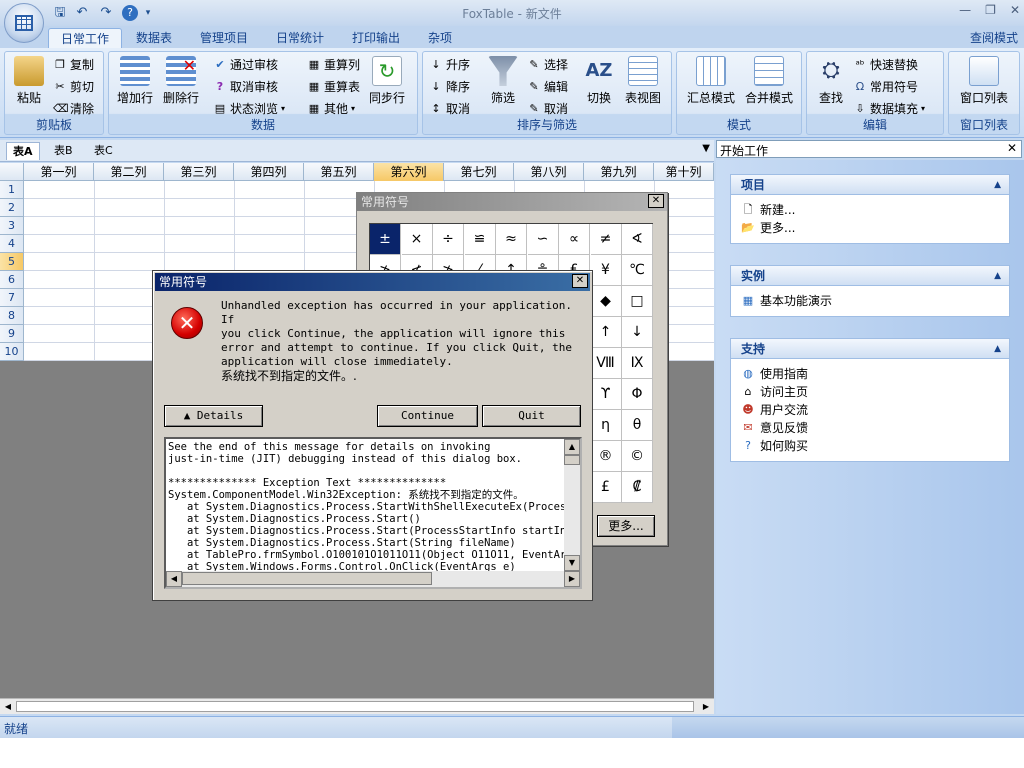  What do you see at coordinates (637, 332) in the screenshot?
I see `symbol-cell: ↓` at bounding box center [637, 332].